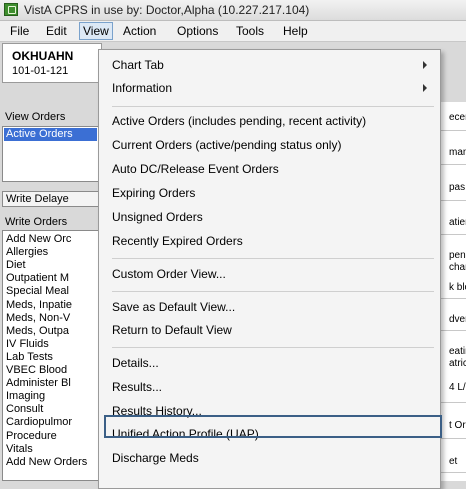 This screenshot has height=489, width=466. I want to click on write-order-item: Special Meal, so click(37, 291).